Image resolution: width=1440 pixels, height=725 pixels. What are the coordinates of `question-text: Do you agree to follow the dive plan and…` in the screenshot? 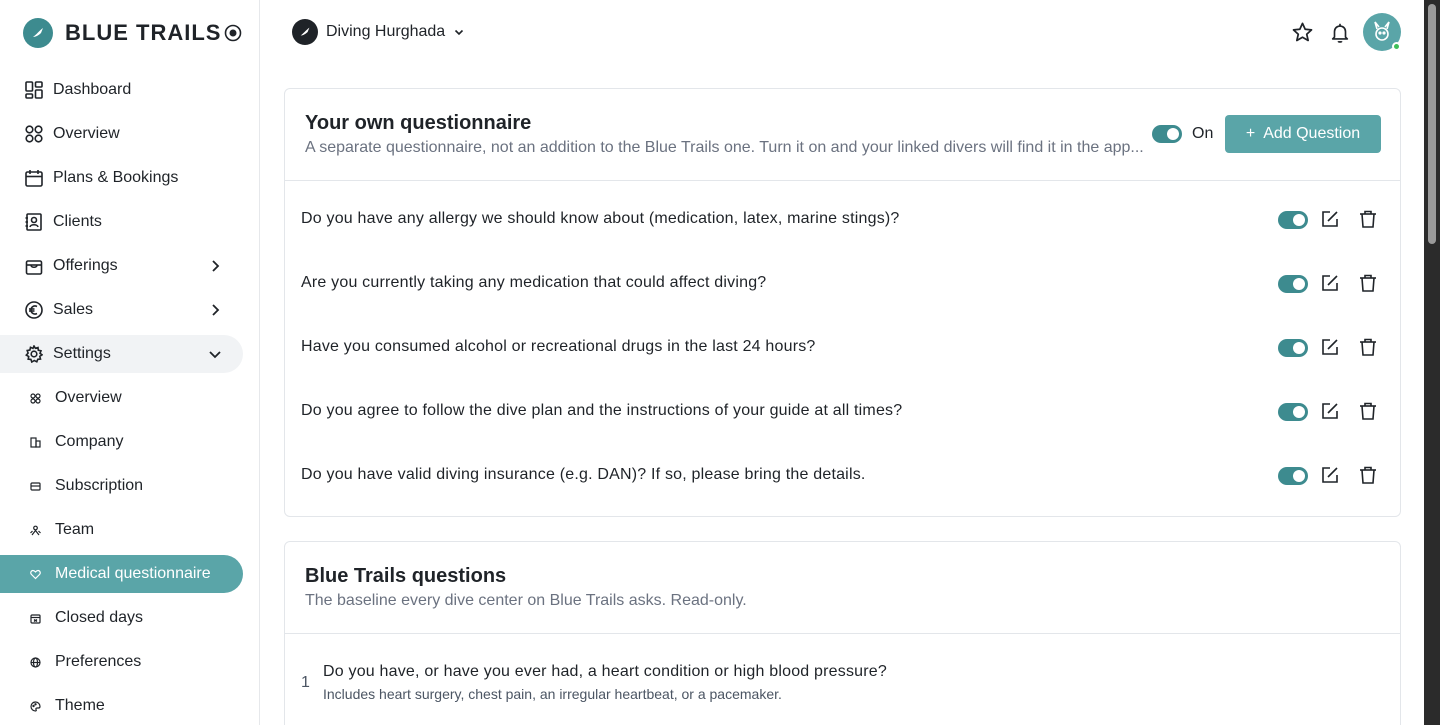 It's located at (602, 410).